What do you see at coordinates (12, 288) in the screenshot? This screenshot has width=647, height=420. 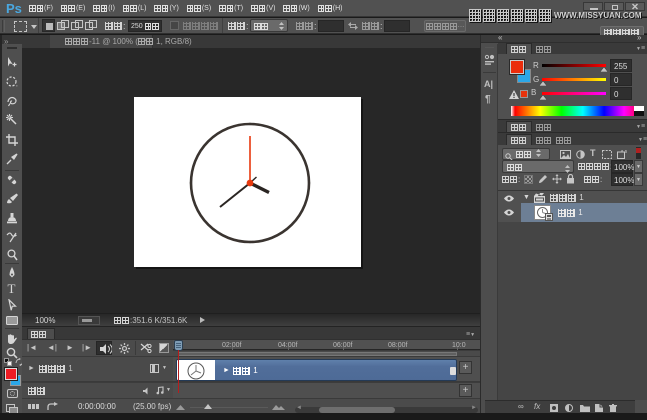 I see `svg-text: T` at bounding box center [12, 288].